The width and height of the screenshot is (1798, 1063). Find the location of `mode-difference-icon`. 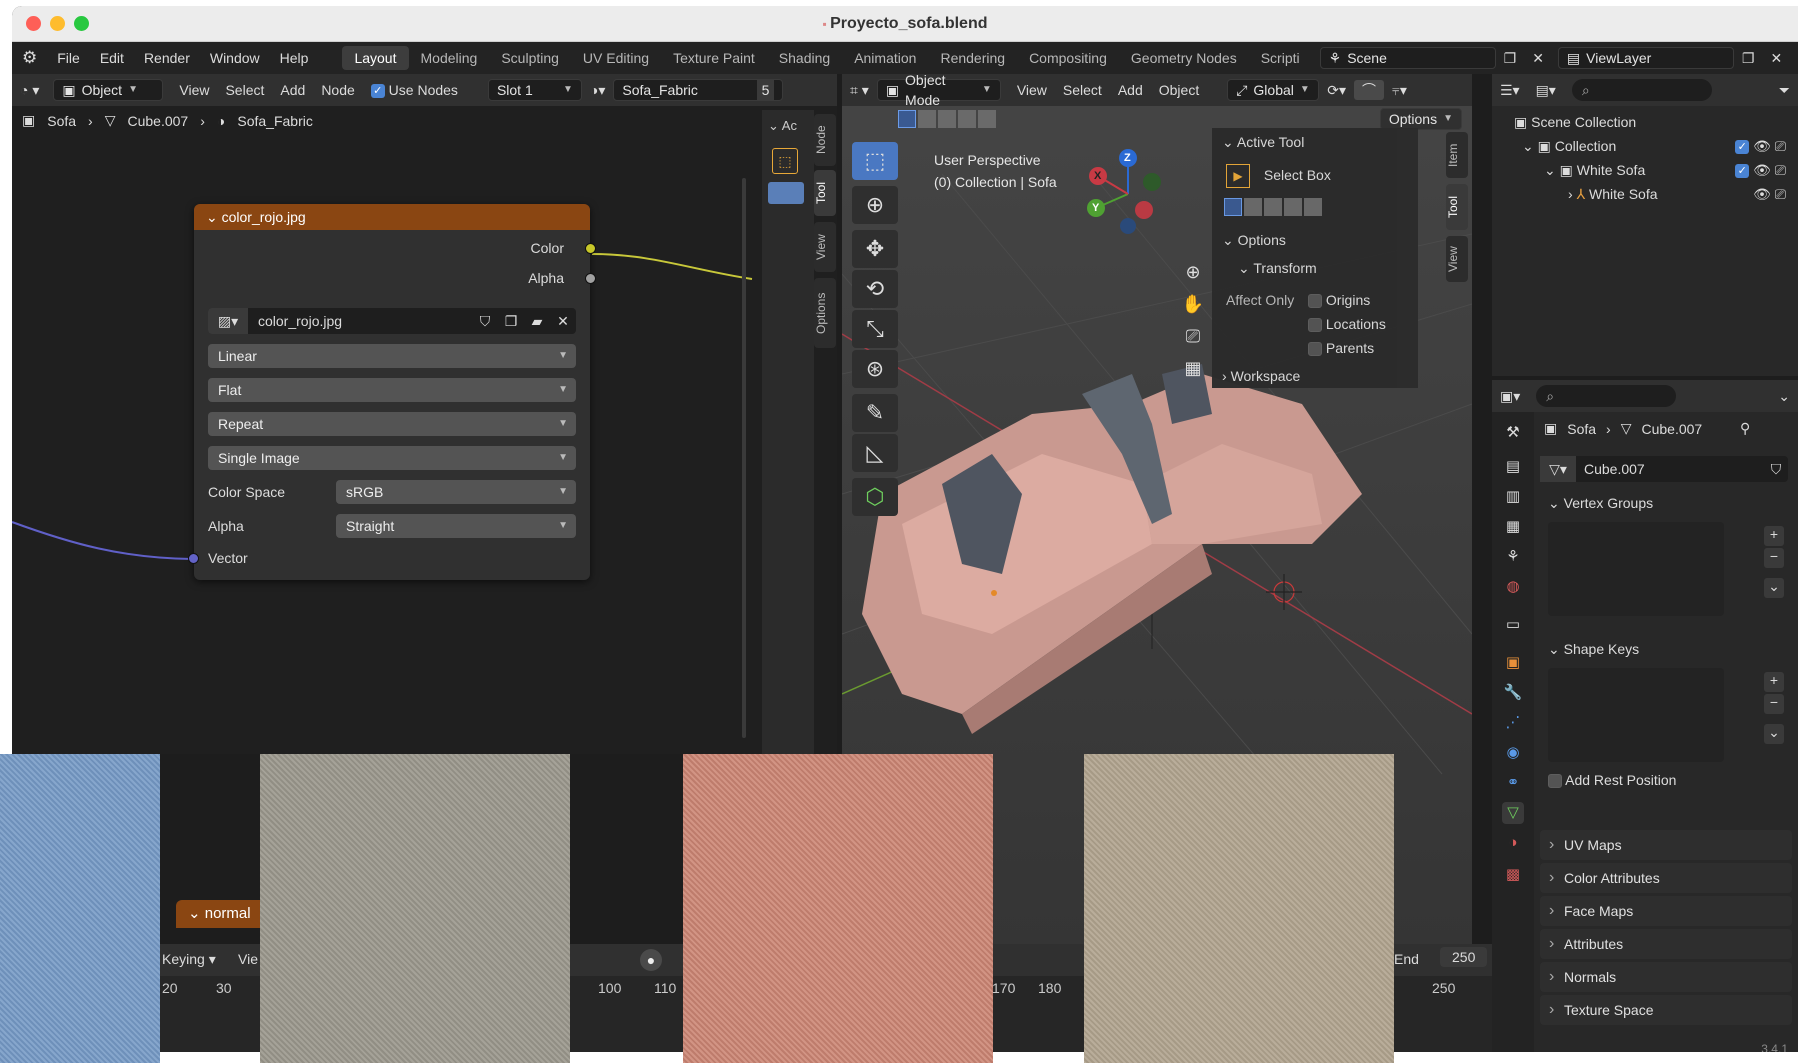

mode-difference-icon is located at coordinates (1293, 207).